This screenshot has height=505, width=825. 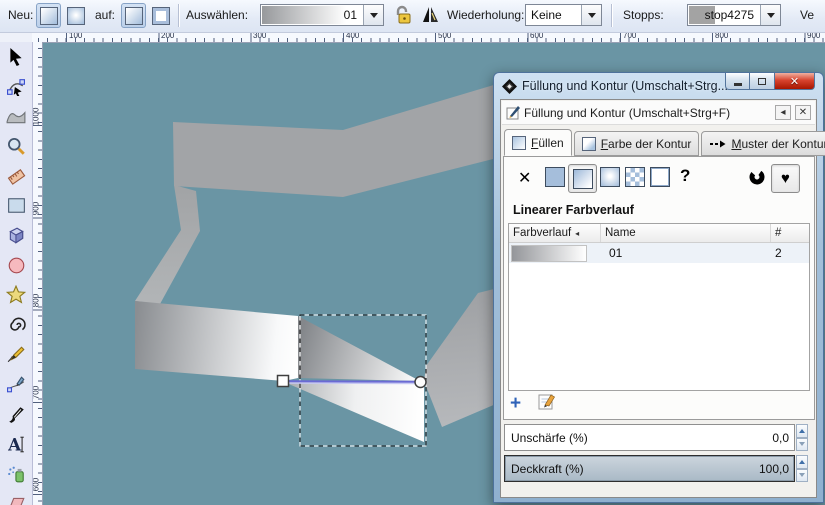 I want to click on gradient-section-title: Linearer Farbverlauf, so click(x=573, y=210).